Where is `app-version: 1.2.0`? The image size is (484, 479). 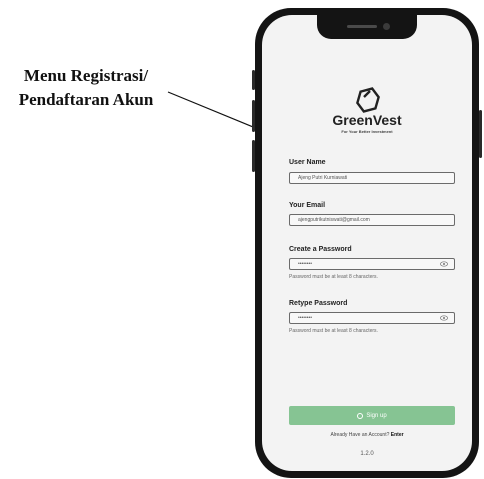 app-version: 1.2.0 is located at coordinates (367, 454).